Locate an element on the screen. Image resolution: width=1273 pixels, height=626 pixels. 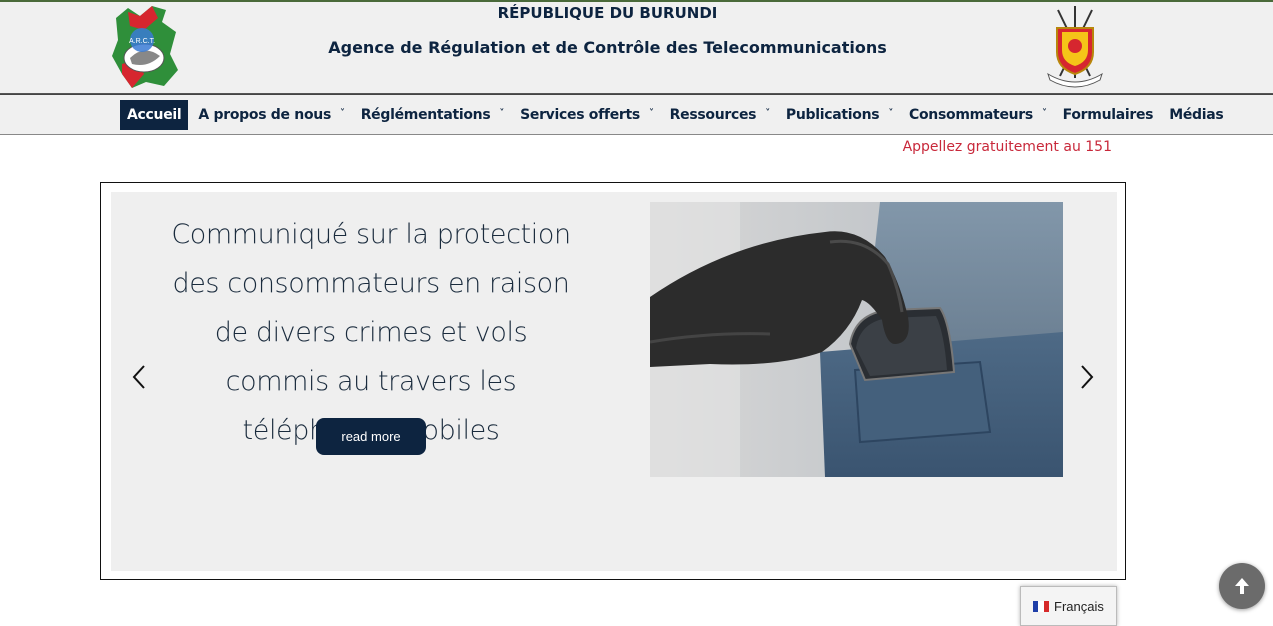
arrow-up-icon is located at coordinates (1242, 586).